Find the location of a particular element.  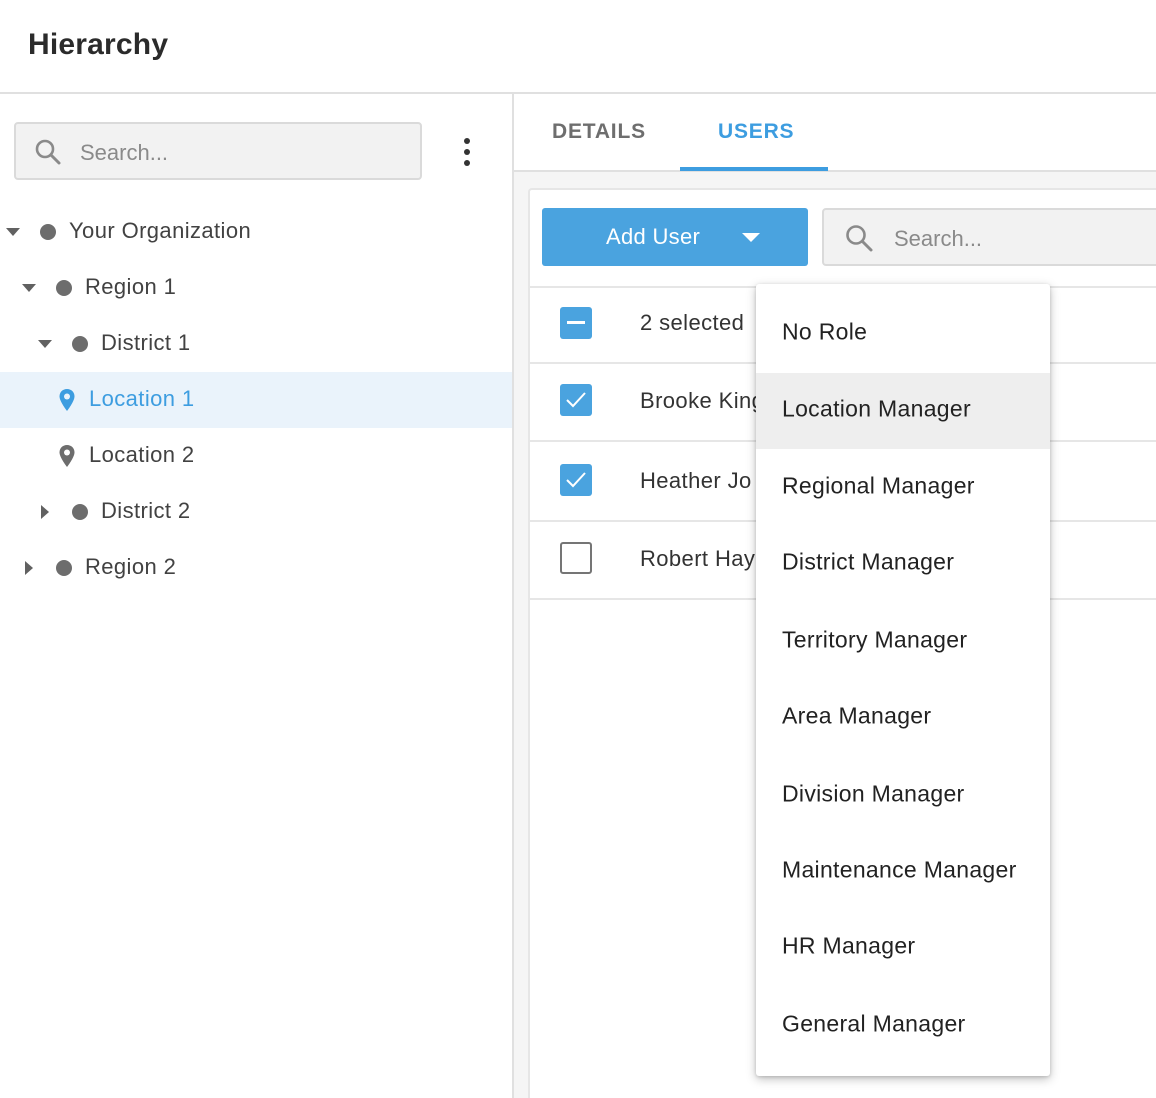

menu-item-district-manager: District Manager is located at coordinates (903, 564).